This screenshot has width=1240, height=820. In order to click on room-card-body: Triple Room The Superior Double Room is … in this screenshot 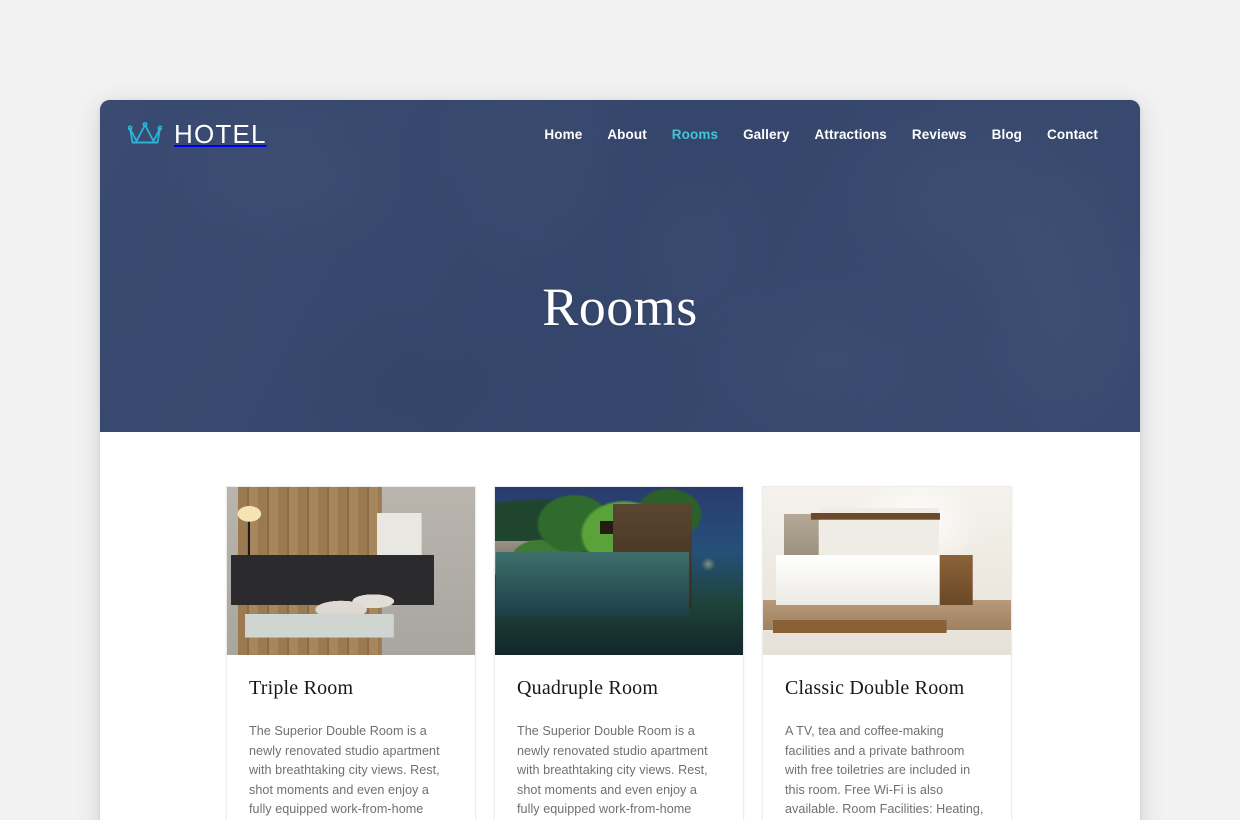, I will do `click(351, 737)`.